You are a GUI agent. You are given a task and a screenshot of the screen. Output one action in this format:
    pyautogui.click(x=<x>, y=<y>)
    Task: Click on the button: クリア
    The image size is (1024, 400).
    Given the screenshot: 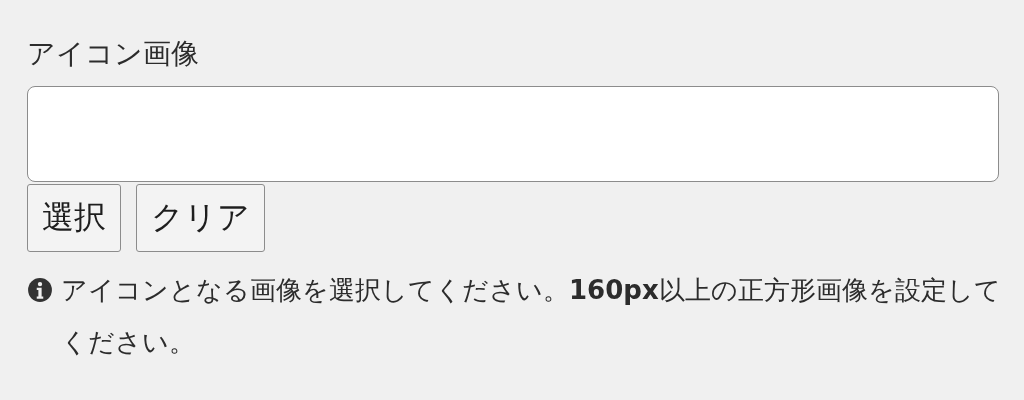 What is the action you would take?
    pyautogui.click(x=200, y=218)
    